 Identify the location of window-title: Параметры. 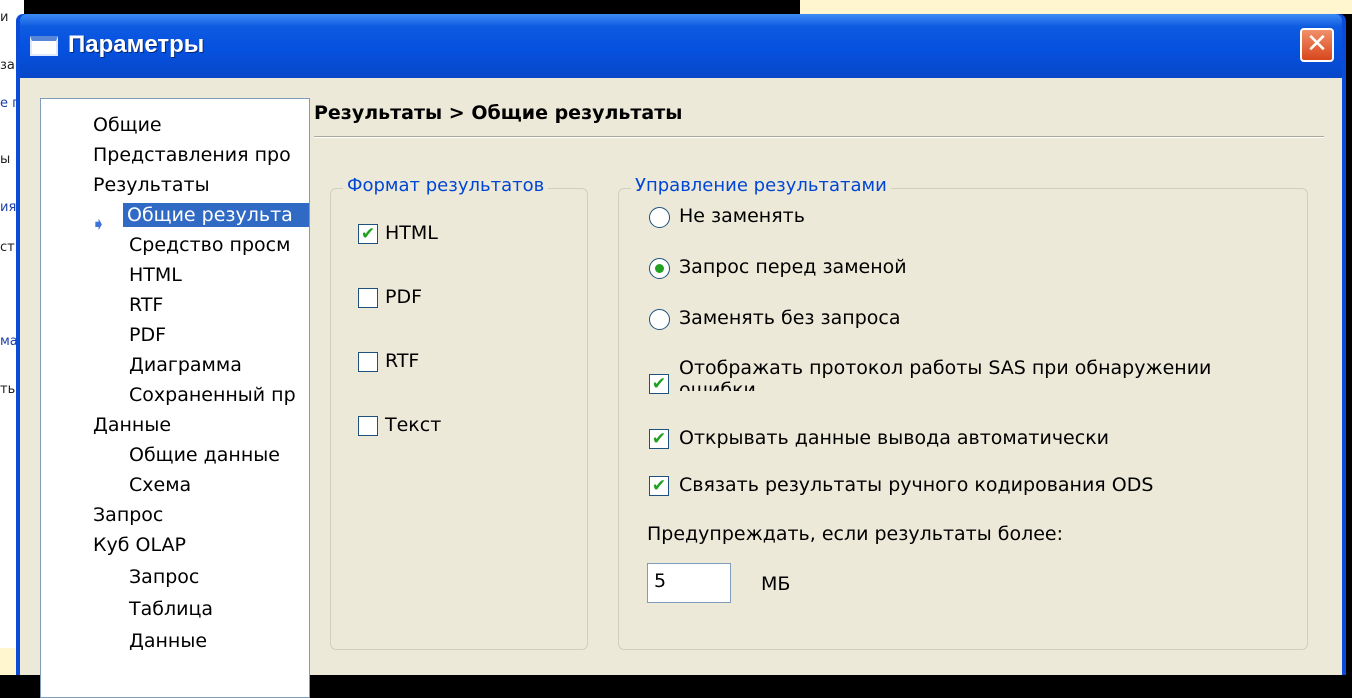
(136, 44).